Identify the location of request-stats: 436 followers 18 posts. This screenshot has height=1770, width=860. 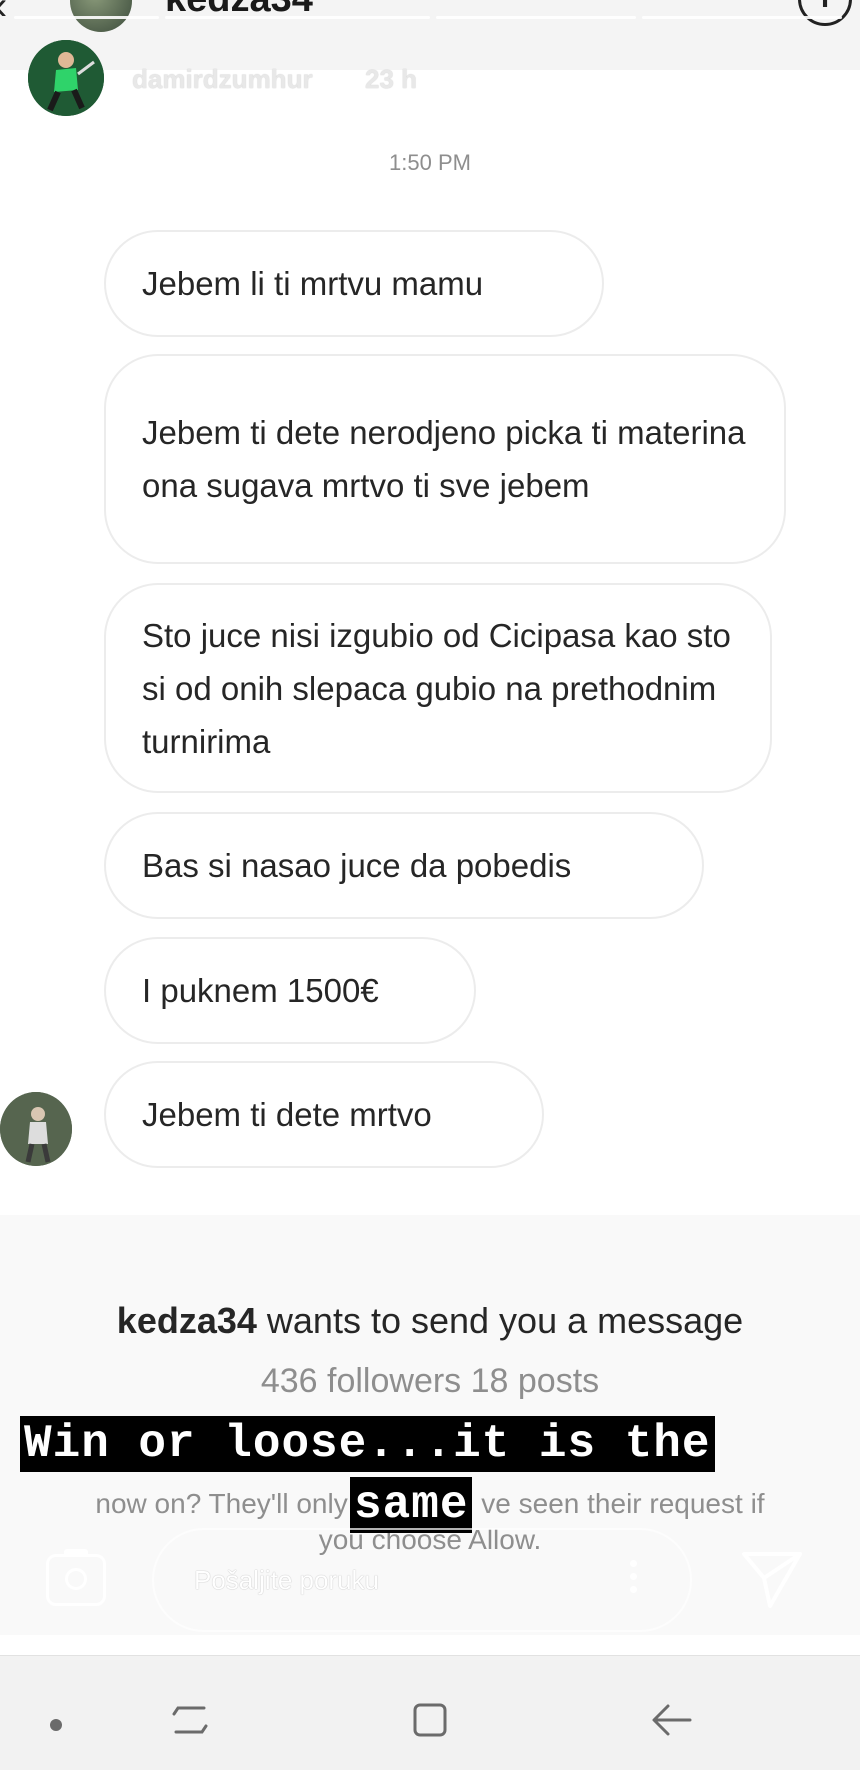
(430, 1381).